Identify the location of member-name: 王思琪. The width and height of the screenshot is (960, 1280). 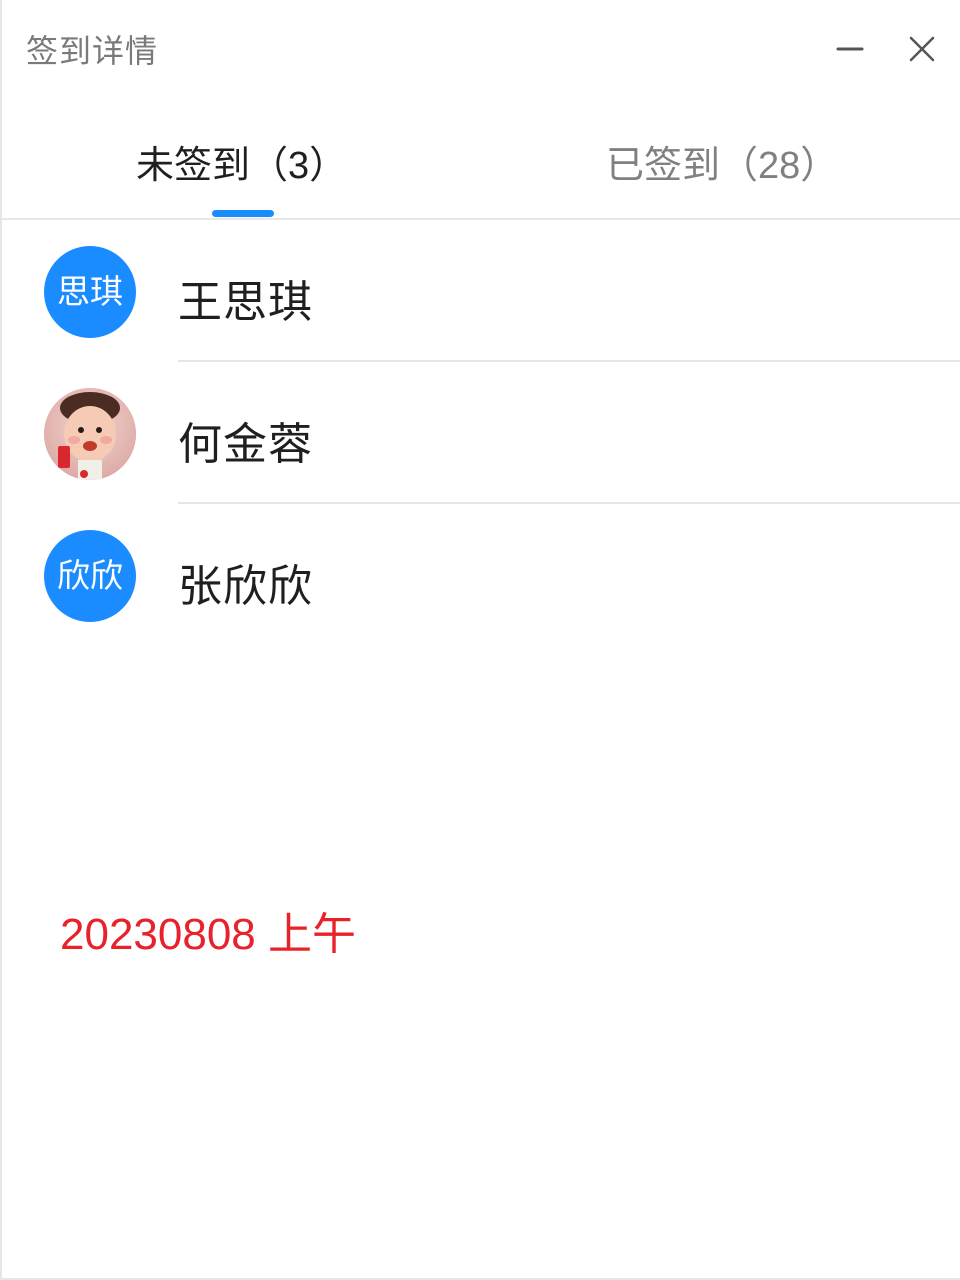
(245, 302).